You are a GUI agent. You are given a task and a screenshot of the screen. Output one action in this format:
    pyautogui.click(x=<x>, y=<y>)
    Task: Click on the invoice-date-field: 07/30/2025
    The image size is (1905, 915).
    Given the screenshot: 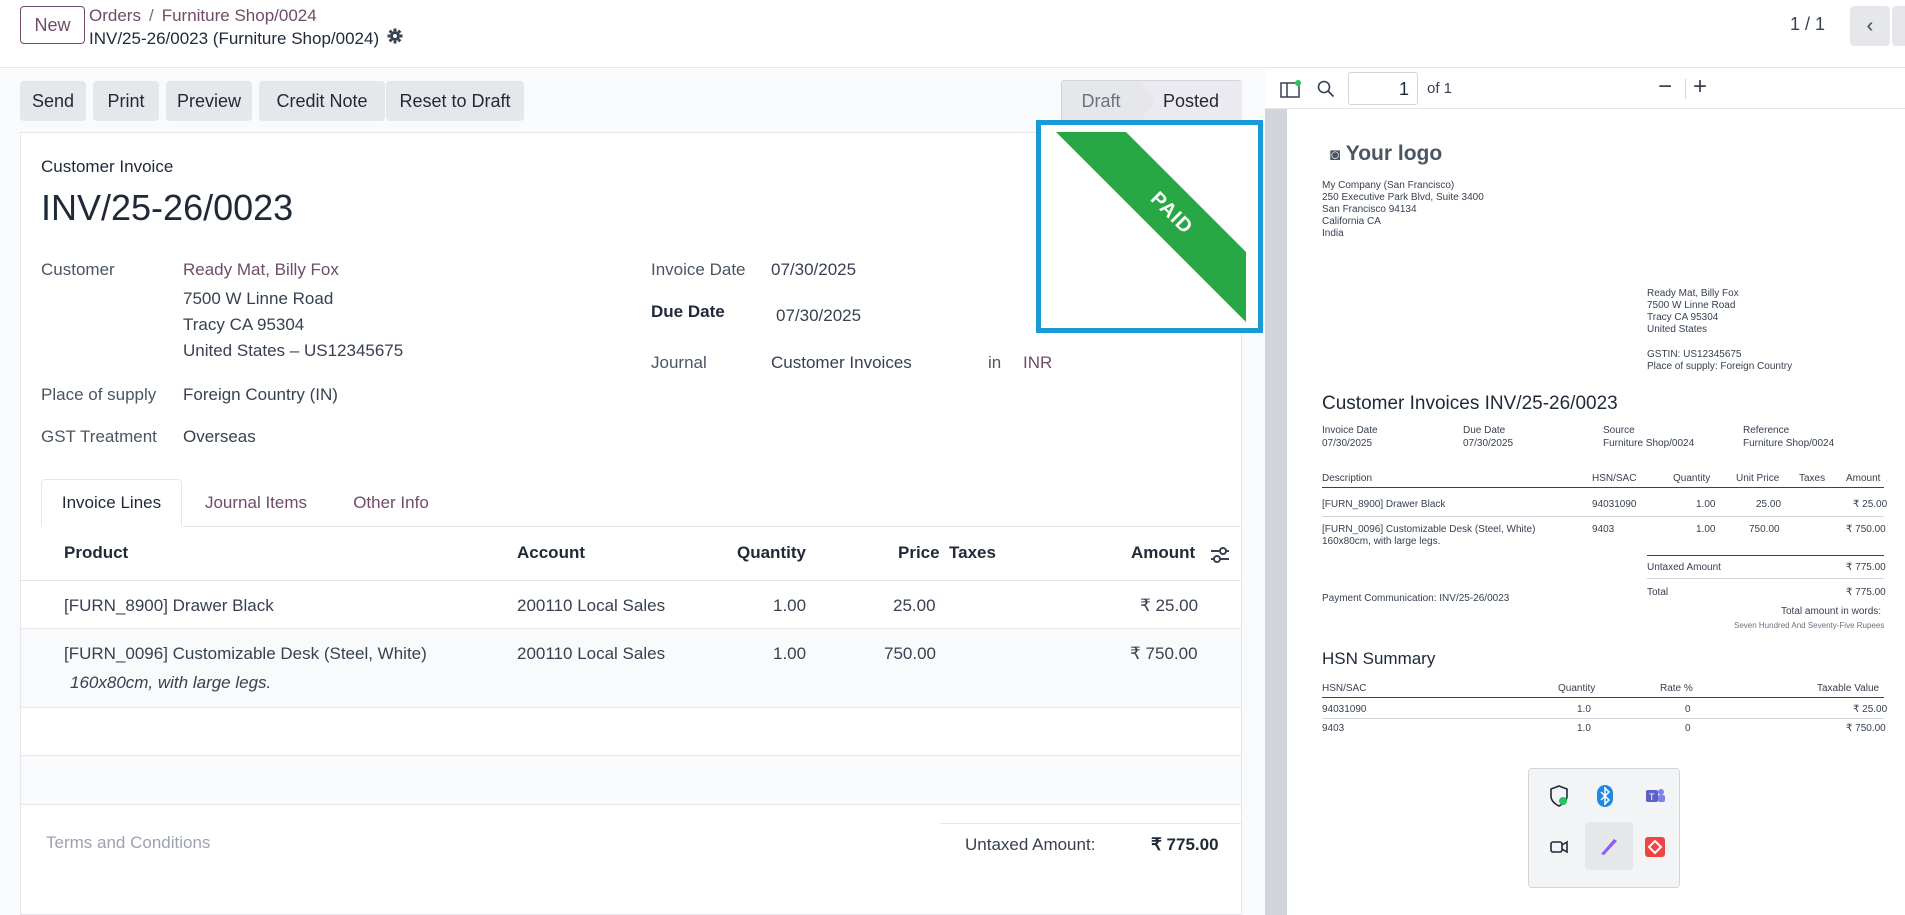 What is the action you would take?
    pyautogui.click(x=813, y=270)
    